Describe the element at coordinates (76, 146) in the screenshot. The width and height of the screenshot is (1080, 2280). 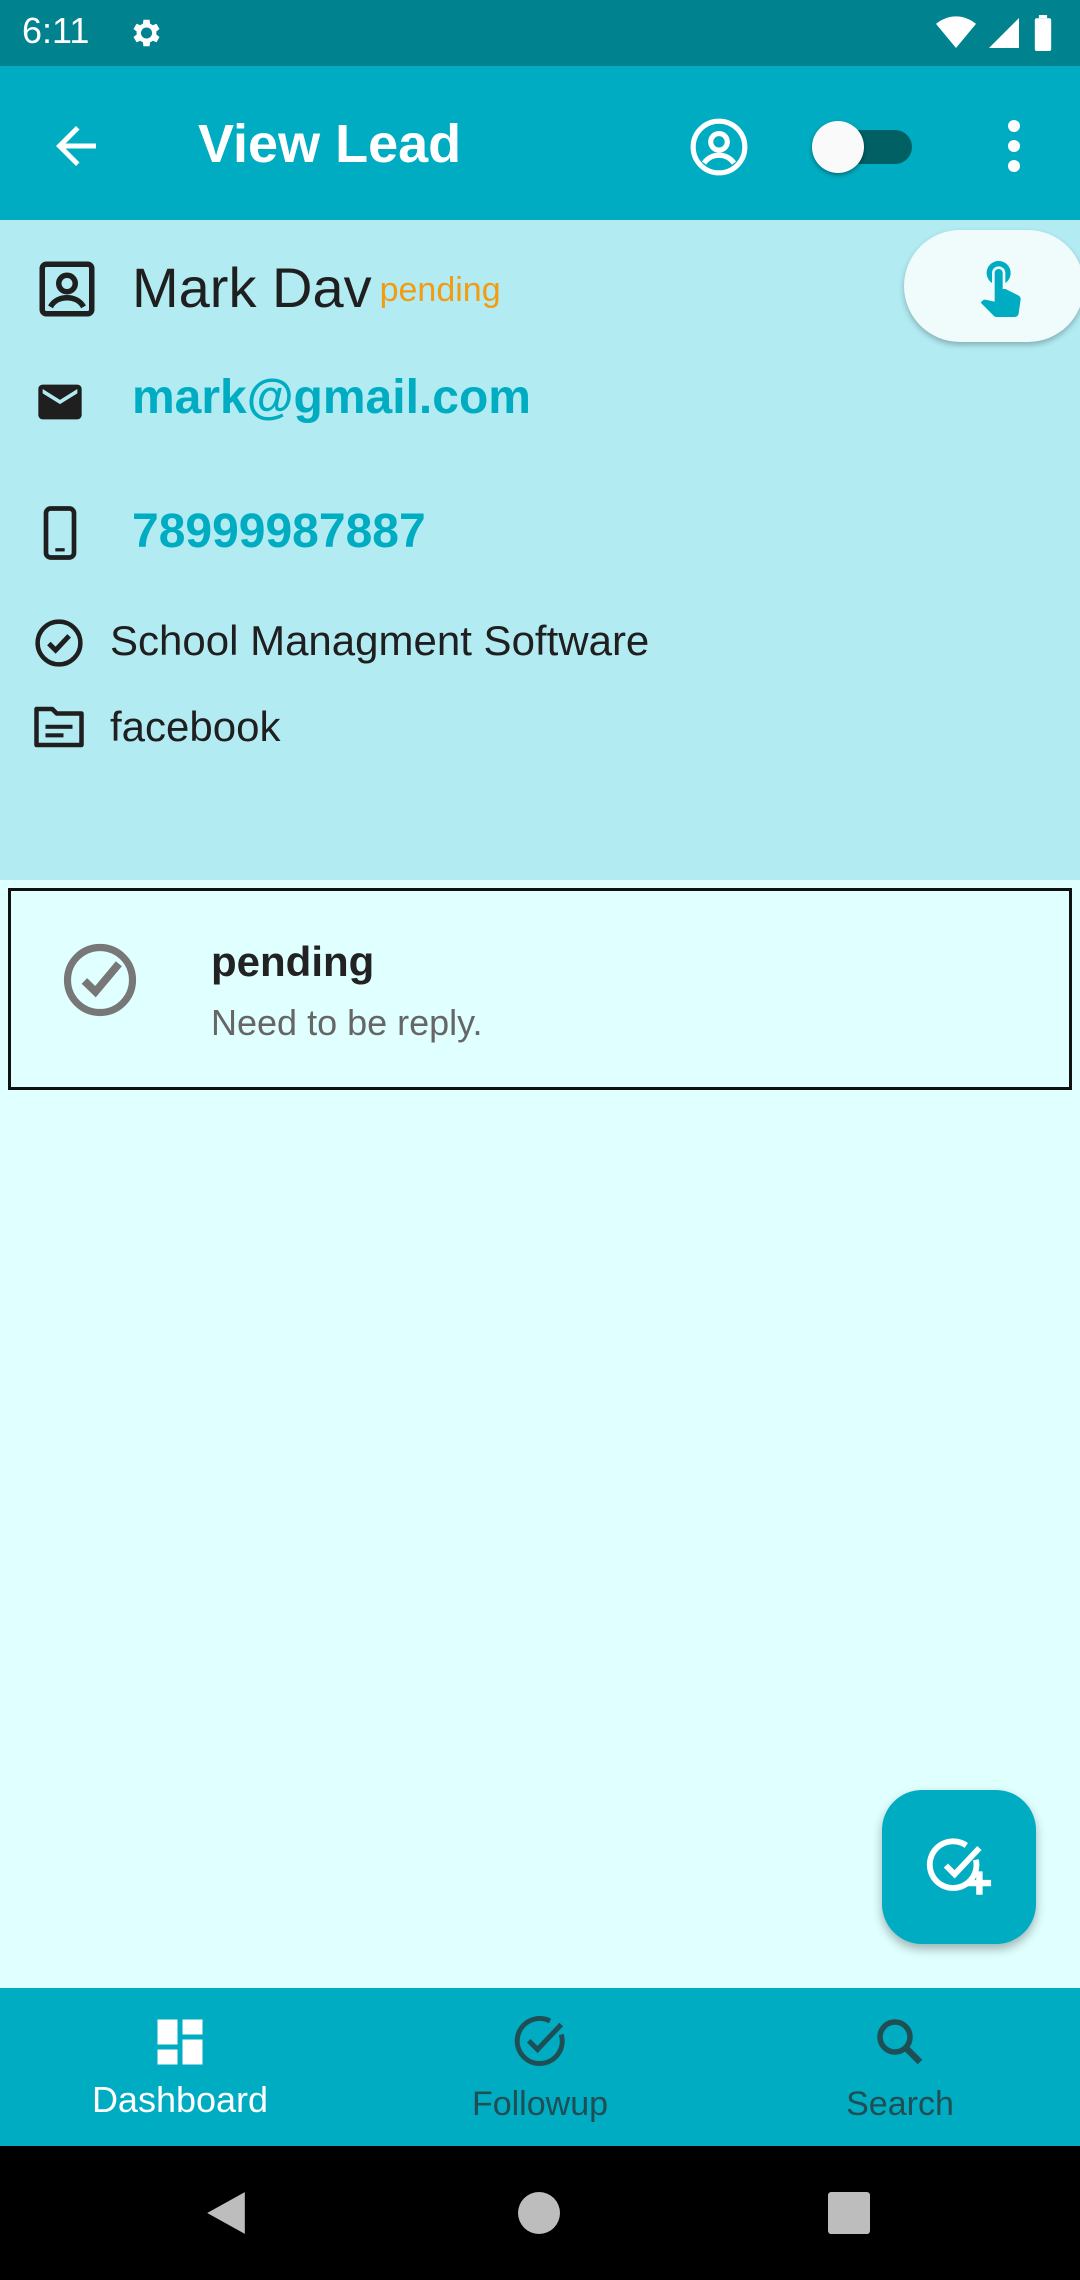
I see `back-arrow-icon` at that location.